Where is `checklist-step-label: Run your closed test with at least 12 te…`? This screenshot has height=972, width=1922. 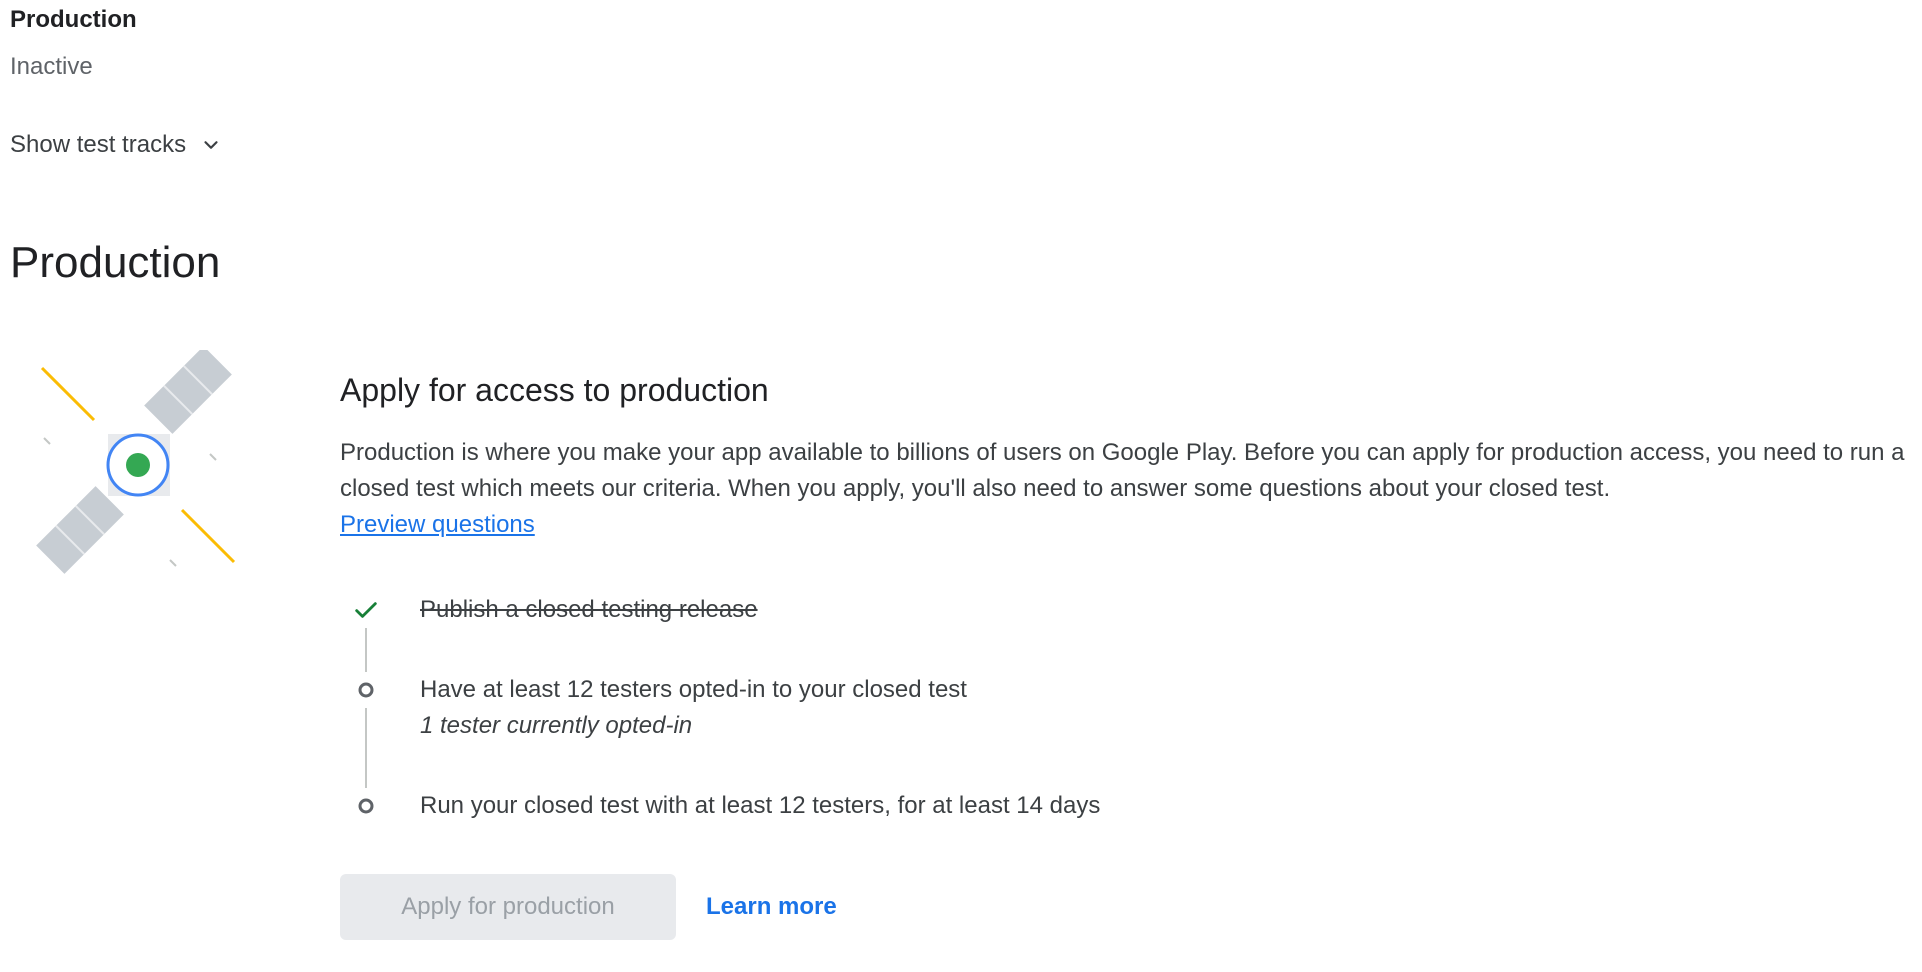 checklist-step-label: Run your closed test with at least 12 te… is located at coordinates (760, 805).